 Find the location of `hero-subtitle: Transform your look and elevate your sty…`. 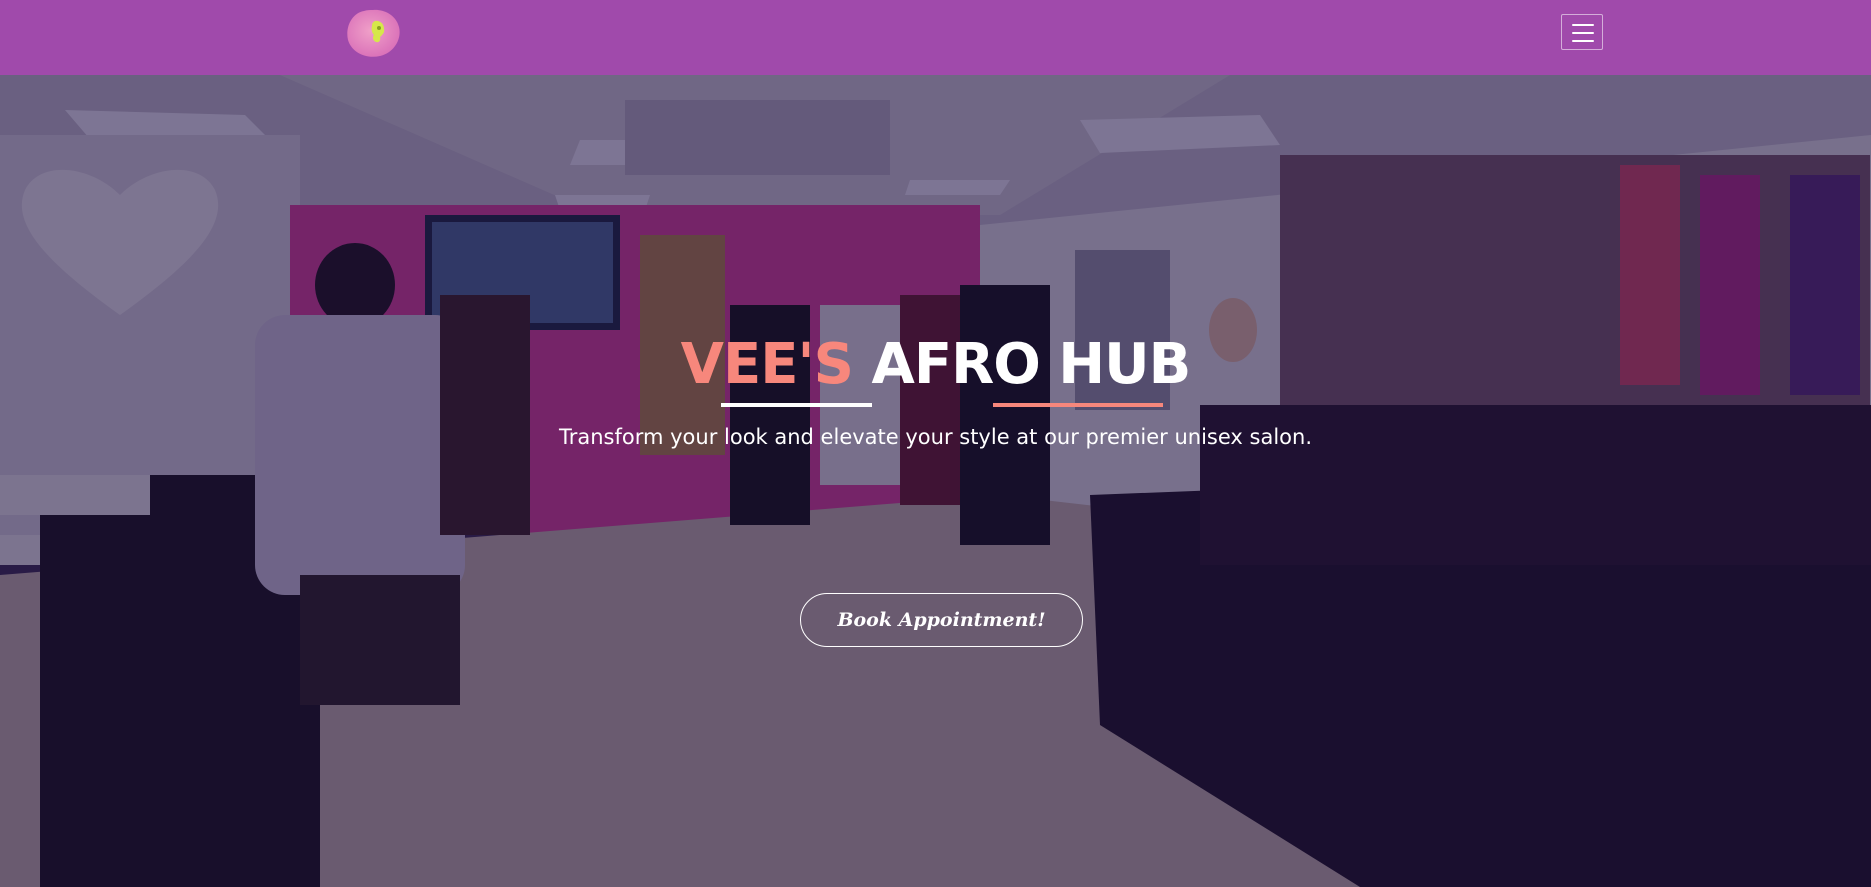

hero-subtitle: Transform your look and elevate your sty… is located at coordinates (935, 437).